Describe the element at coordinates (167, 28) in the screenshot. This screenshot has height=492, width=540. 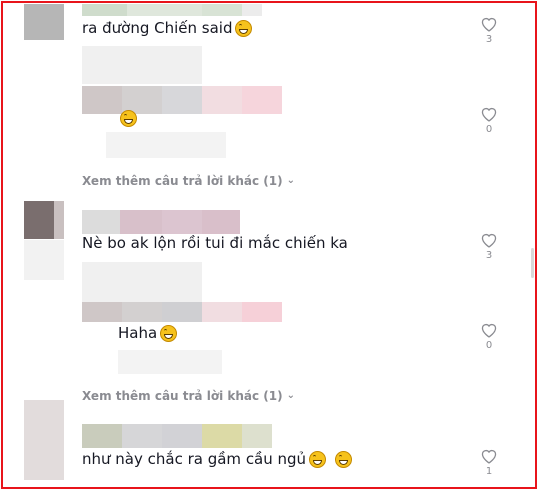
I see `comment-text: ra đường Chiến said` at that location.